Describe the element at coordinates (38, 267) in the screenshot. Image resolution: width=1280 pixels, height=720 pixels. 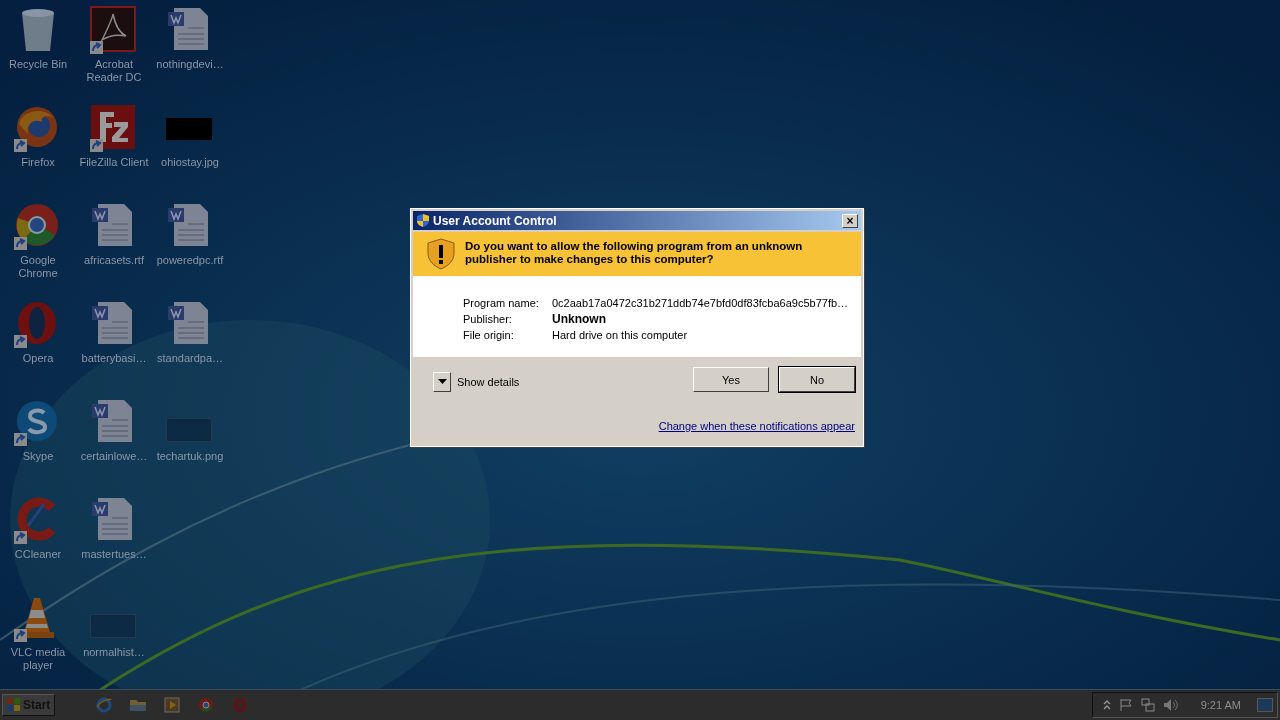
I see `icon-label: Google Chrome` at that location.